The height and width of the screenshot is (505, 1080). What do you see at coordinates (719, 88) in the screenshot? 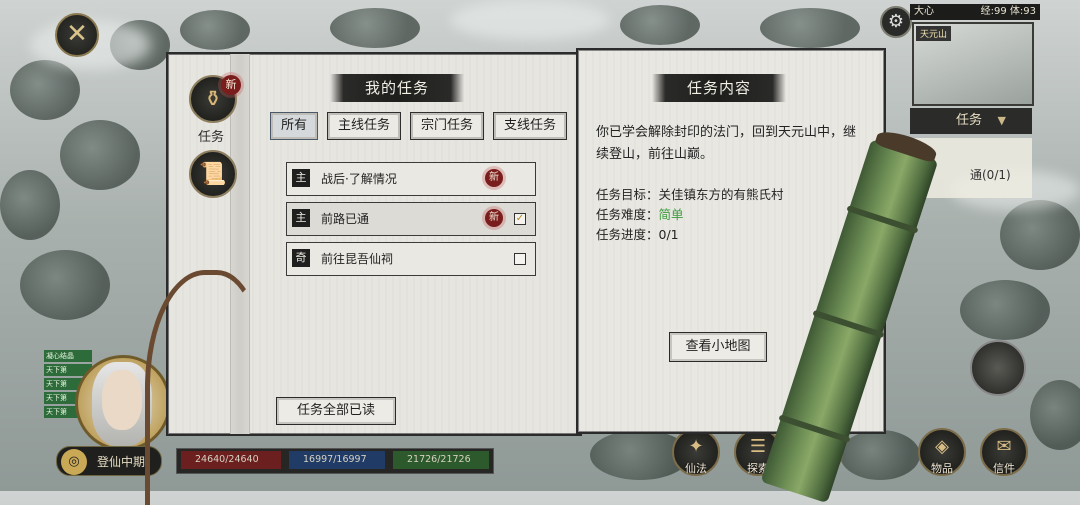
I see `right-page-title: 任务内容` at bounding box center [719, 88].